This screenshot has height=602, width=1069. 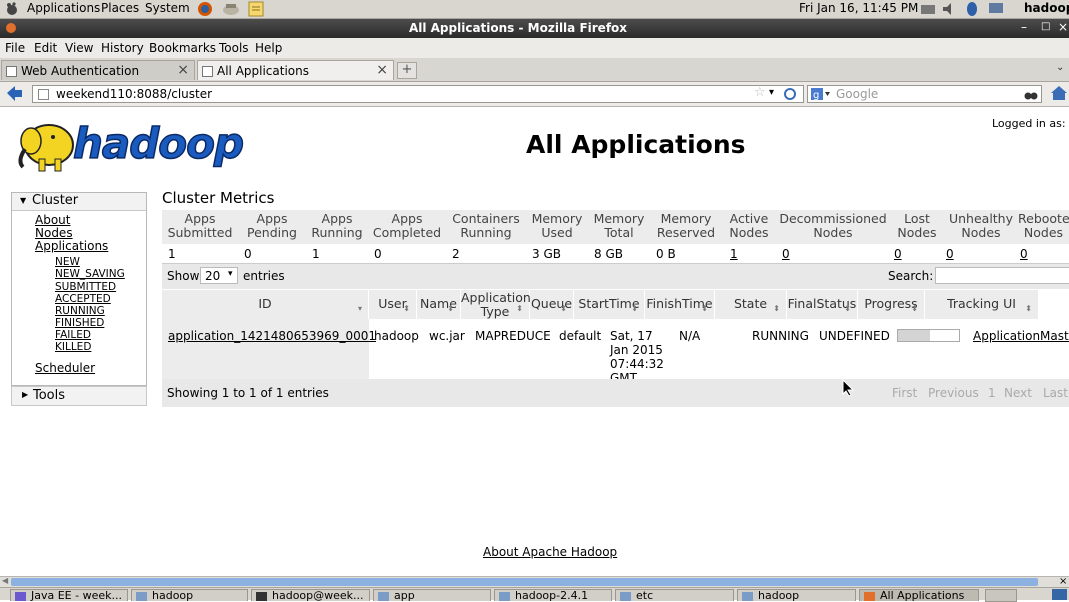 What do you see at coordinates (295, 70) in the screenshot?
I see `tab-all-applications: All Applications ×` at bounding box center [295, 70].